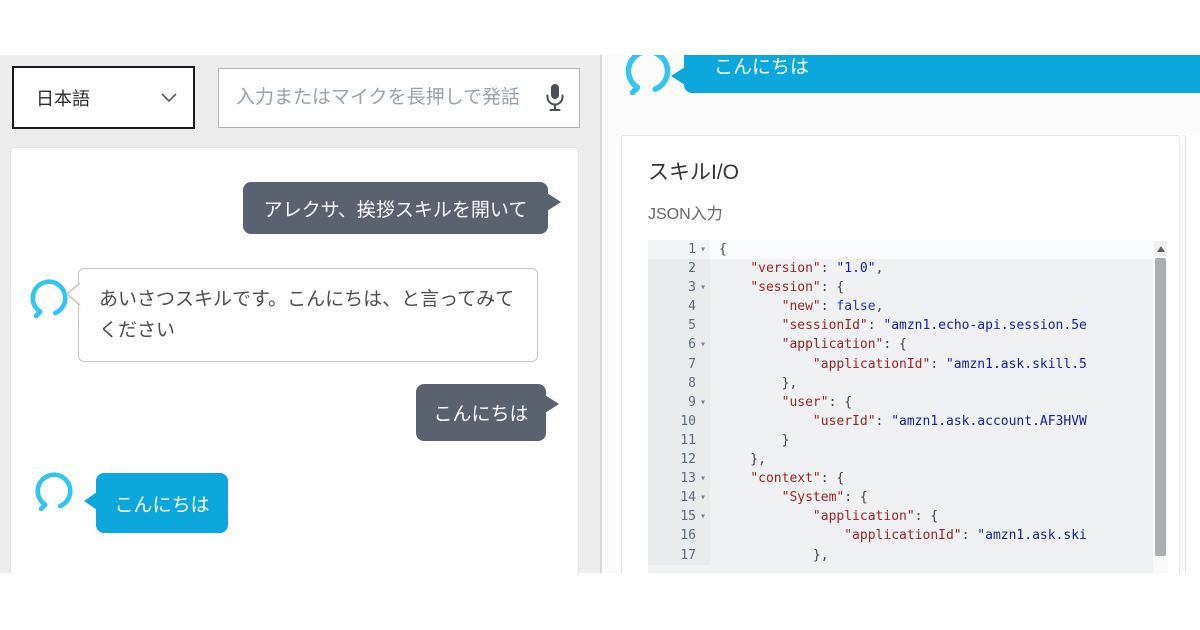  Describe the element at coordinates (1192, 354) in the screenshot. I see `json-output-card-edge` at that location.